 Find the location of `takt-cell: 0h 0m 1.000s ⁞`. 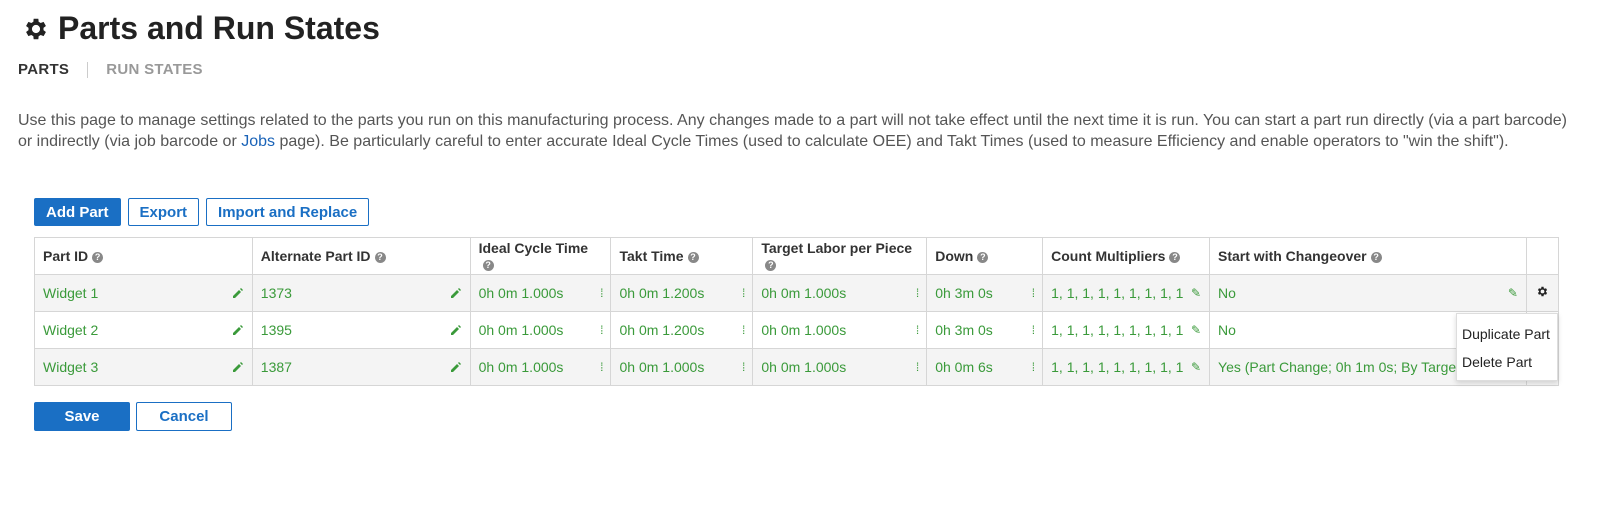

takt-cell: 0h 0m 1.000s ⁞ is located at coordinates (682, 367).